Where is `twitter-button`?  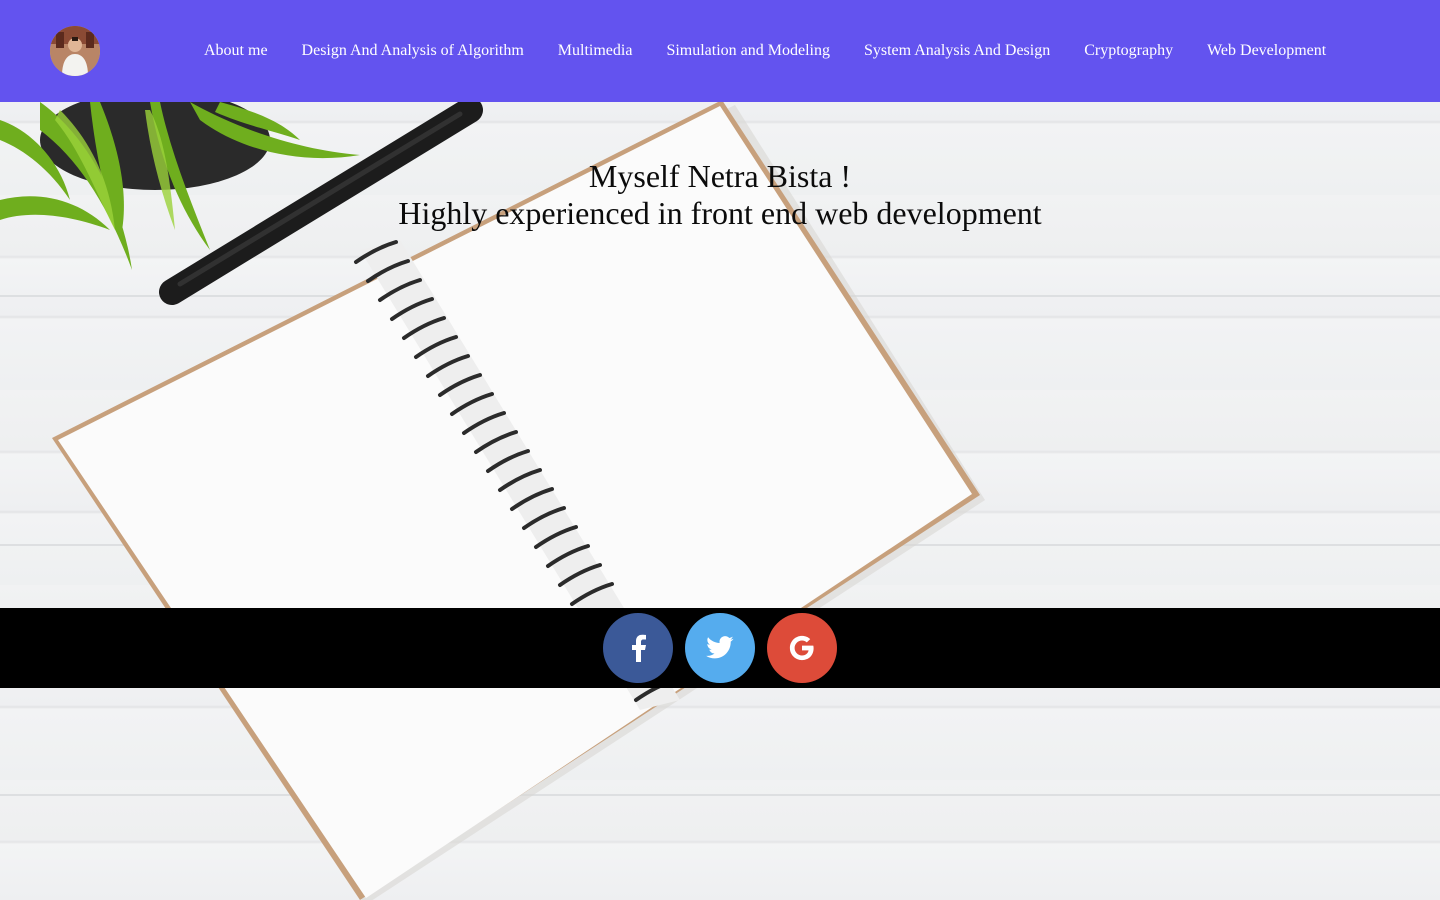
twitter-button is located at coordinates (720, 648).